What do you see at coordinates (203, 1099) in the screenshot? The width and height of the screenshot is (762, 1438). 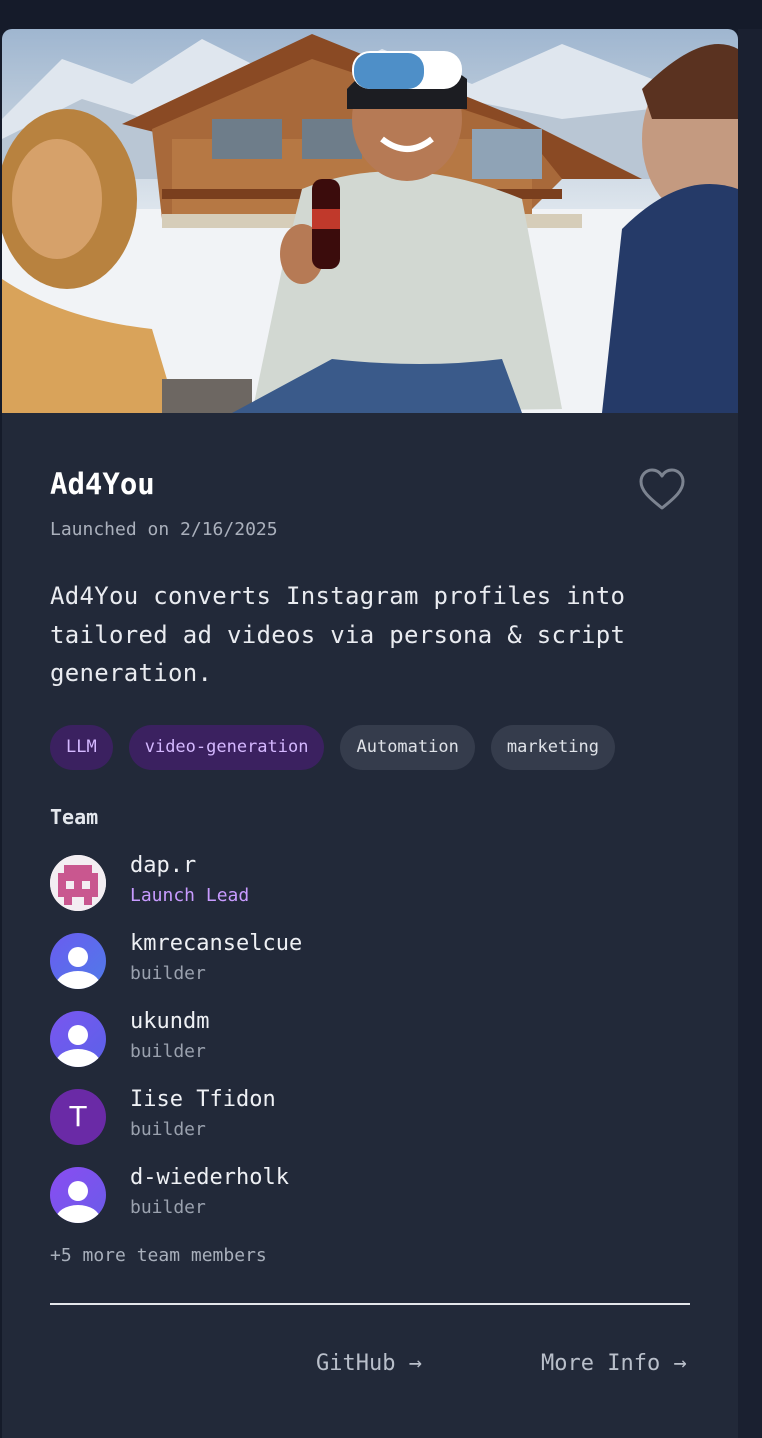 I see `member-name: Iise Tfidon` at bounding box center [203, 1099].